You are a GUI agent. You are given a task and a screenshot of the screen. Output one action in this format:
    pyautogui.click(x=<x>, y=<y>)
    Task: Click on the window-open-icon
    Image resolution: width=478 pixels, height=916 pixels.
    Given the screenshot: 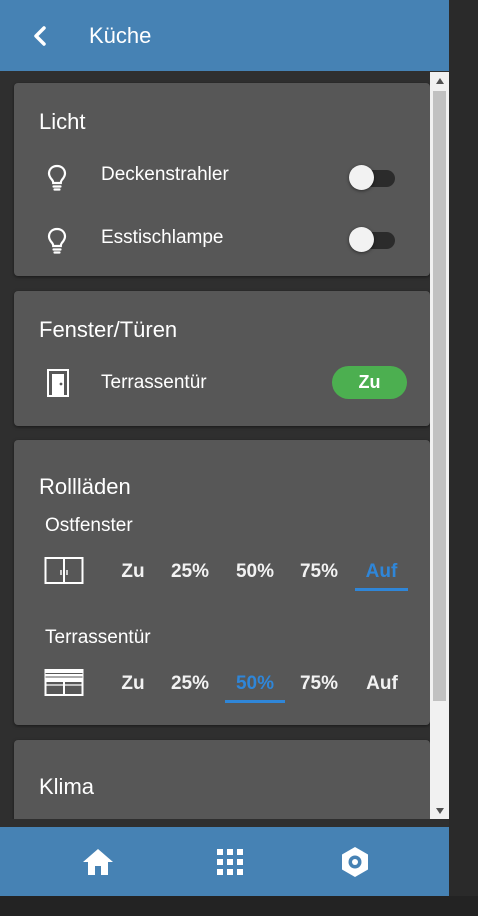 What is the action you would take?
    pyautogui.click(x=64, y=570)
    